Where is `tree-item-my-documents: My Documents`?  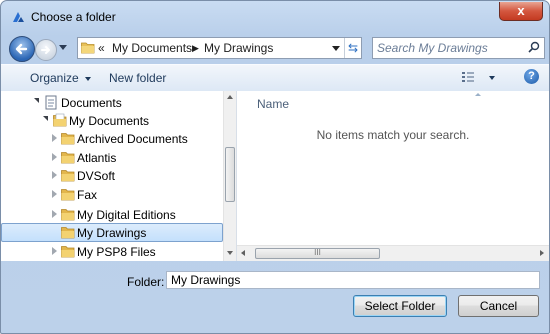 tree-item-my-documents: My Documents is located at coordinates (112, 120).